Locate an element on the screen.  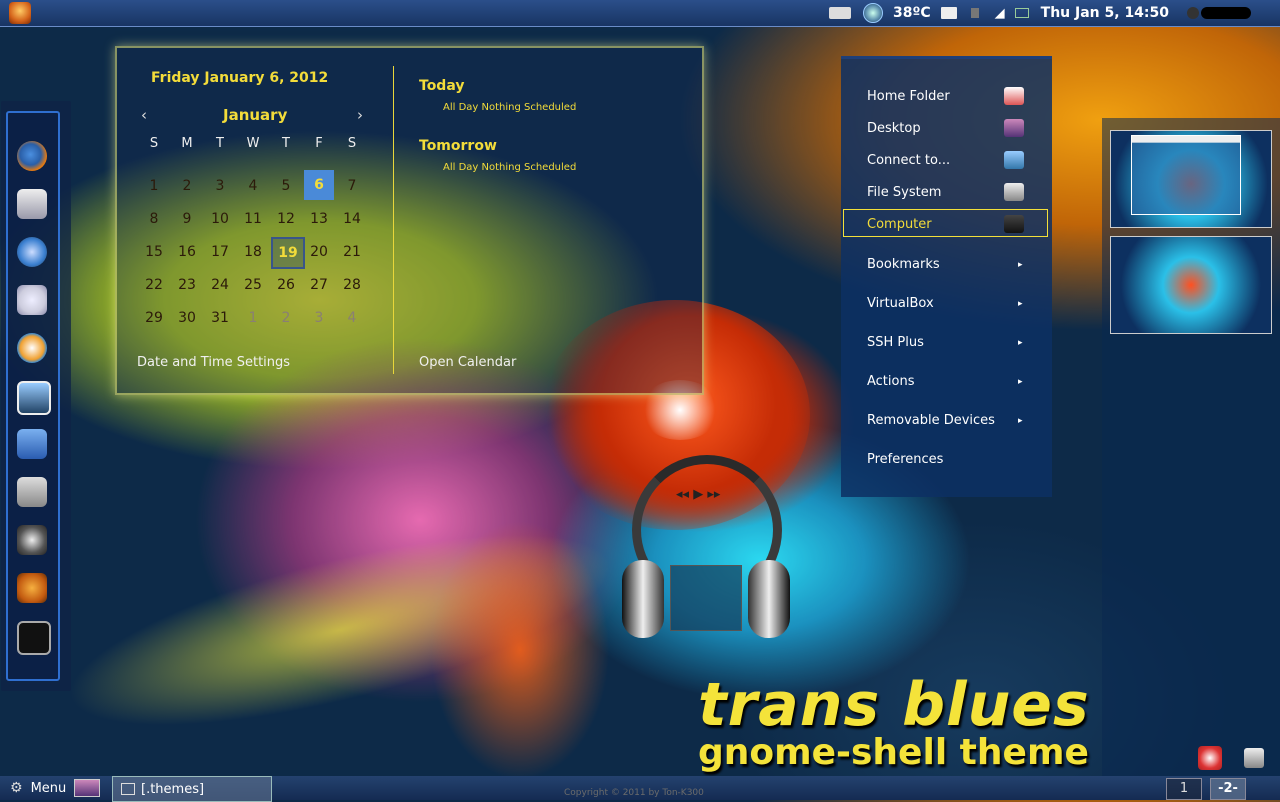
calendar-day: 22 is located at coordinates (154, 285).